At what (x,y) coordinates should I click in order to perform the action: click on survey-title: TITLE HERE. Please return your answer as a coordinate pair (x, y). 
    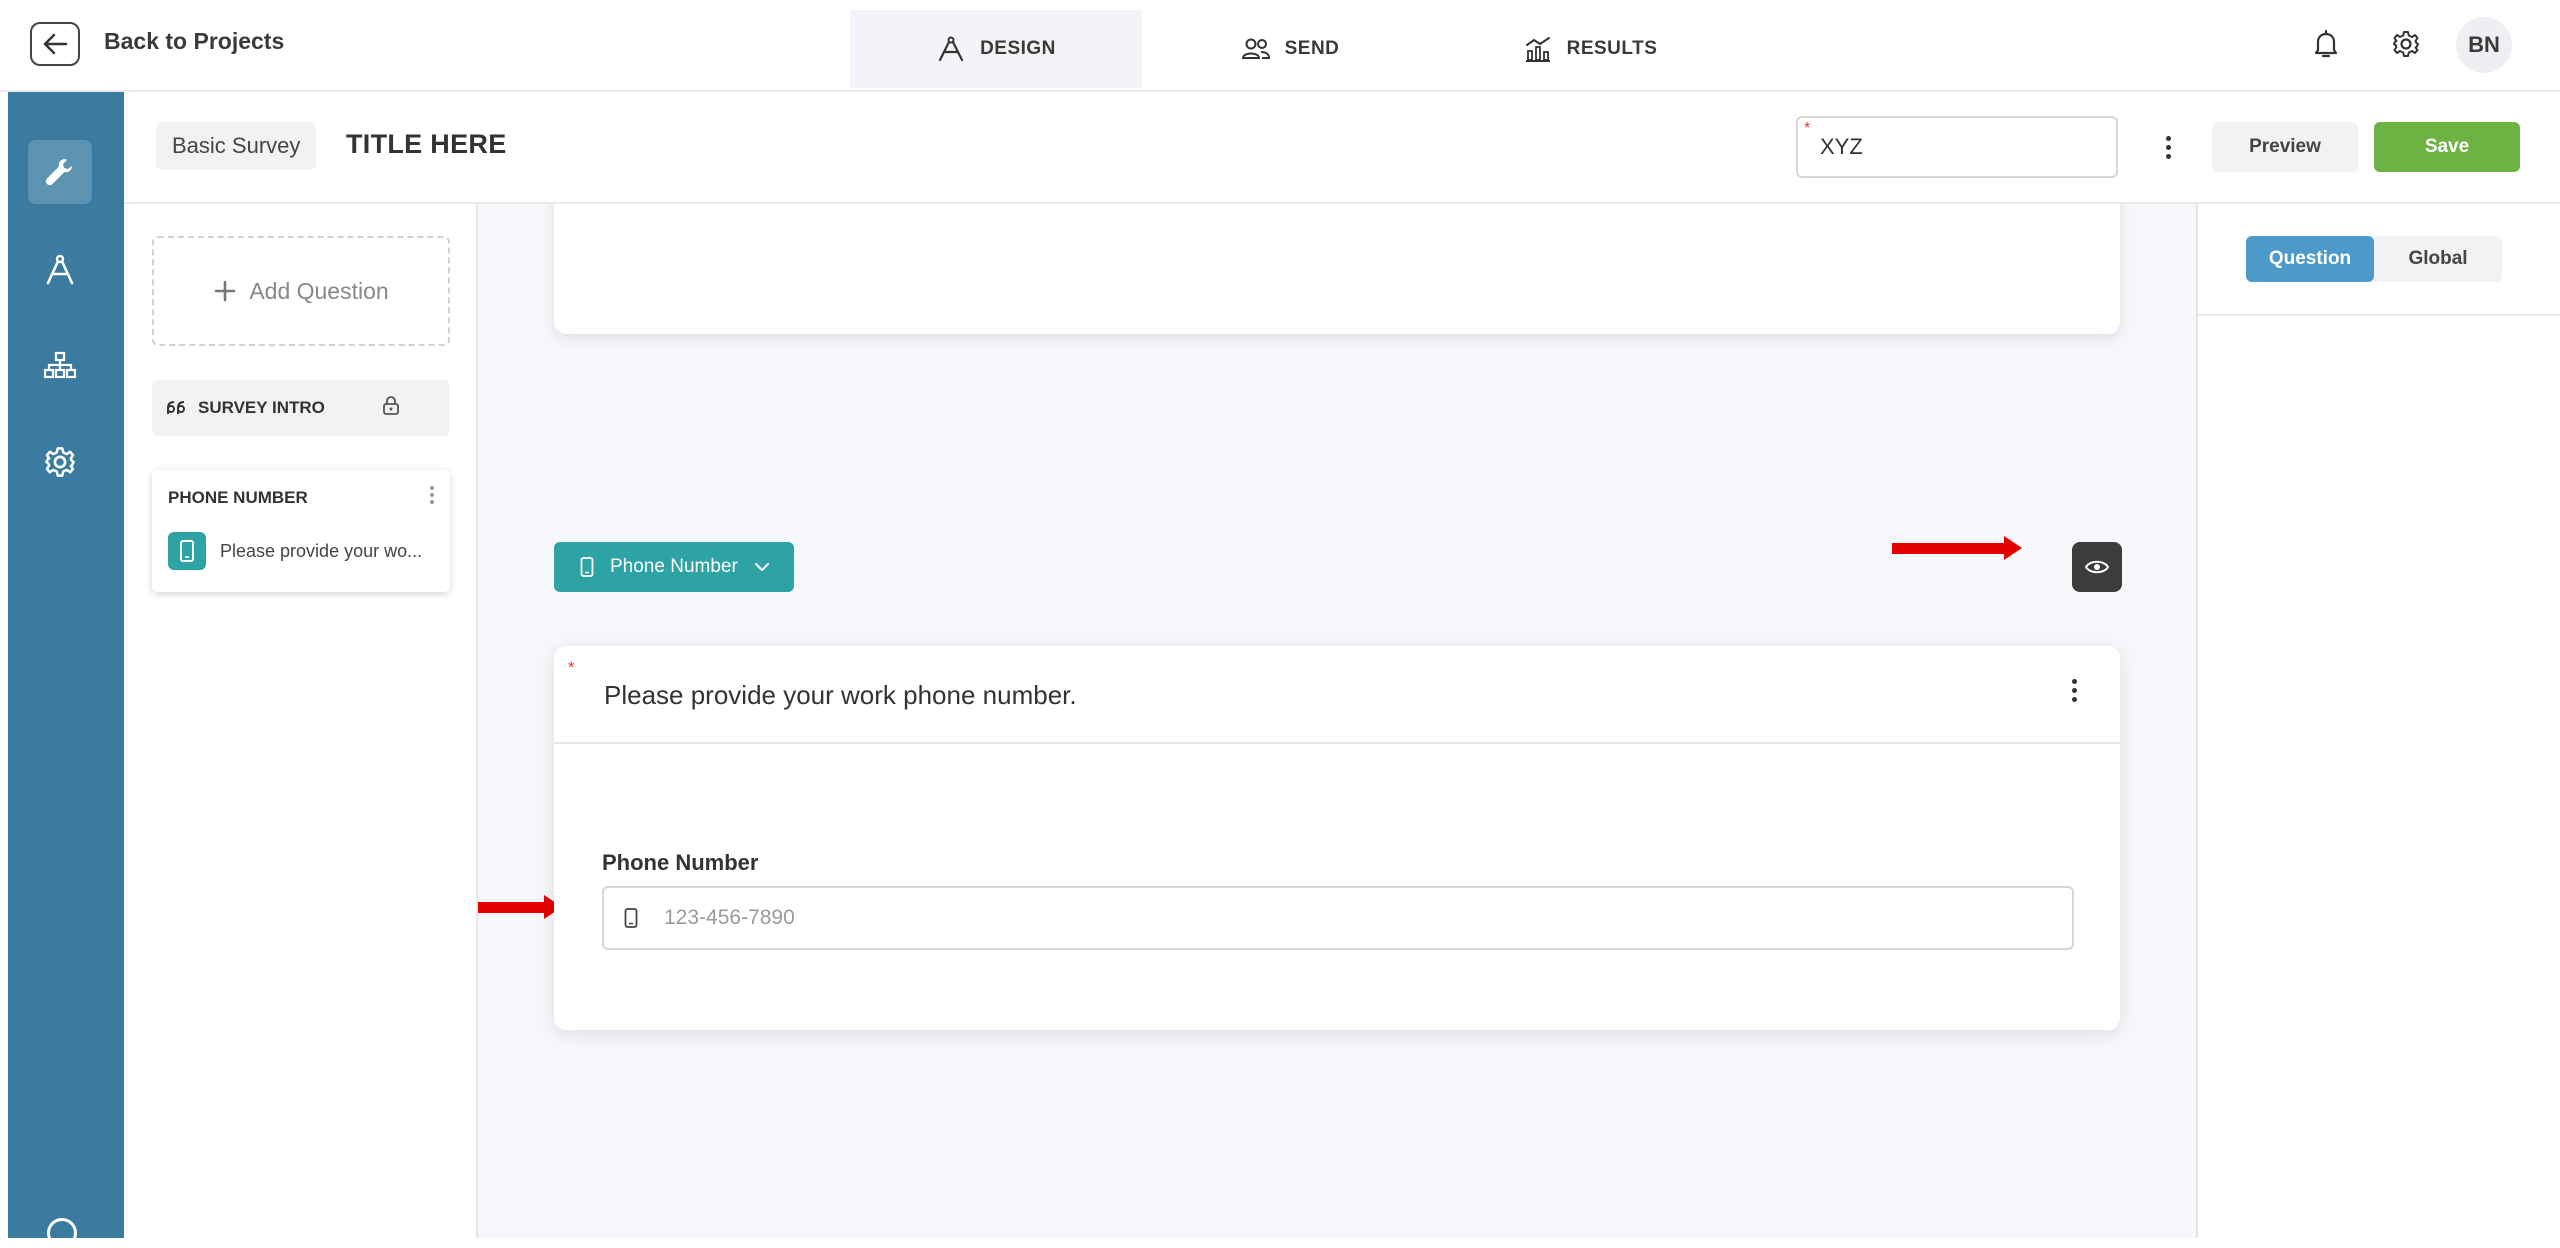
    Looking at the image, I should click on (426, 144).